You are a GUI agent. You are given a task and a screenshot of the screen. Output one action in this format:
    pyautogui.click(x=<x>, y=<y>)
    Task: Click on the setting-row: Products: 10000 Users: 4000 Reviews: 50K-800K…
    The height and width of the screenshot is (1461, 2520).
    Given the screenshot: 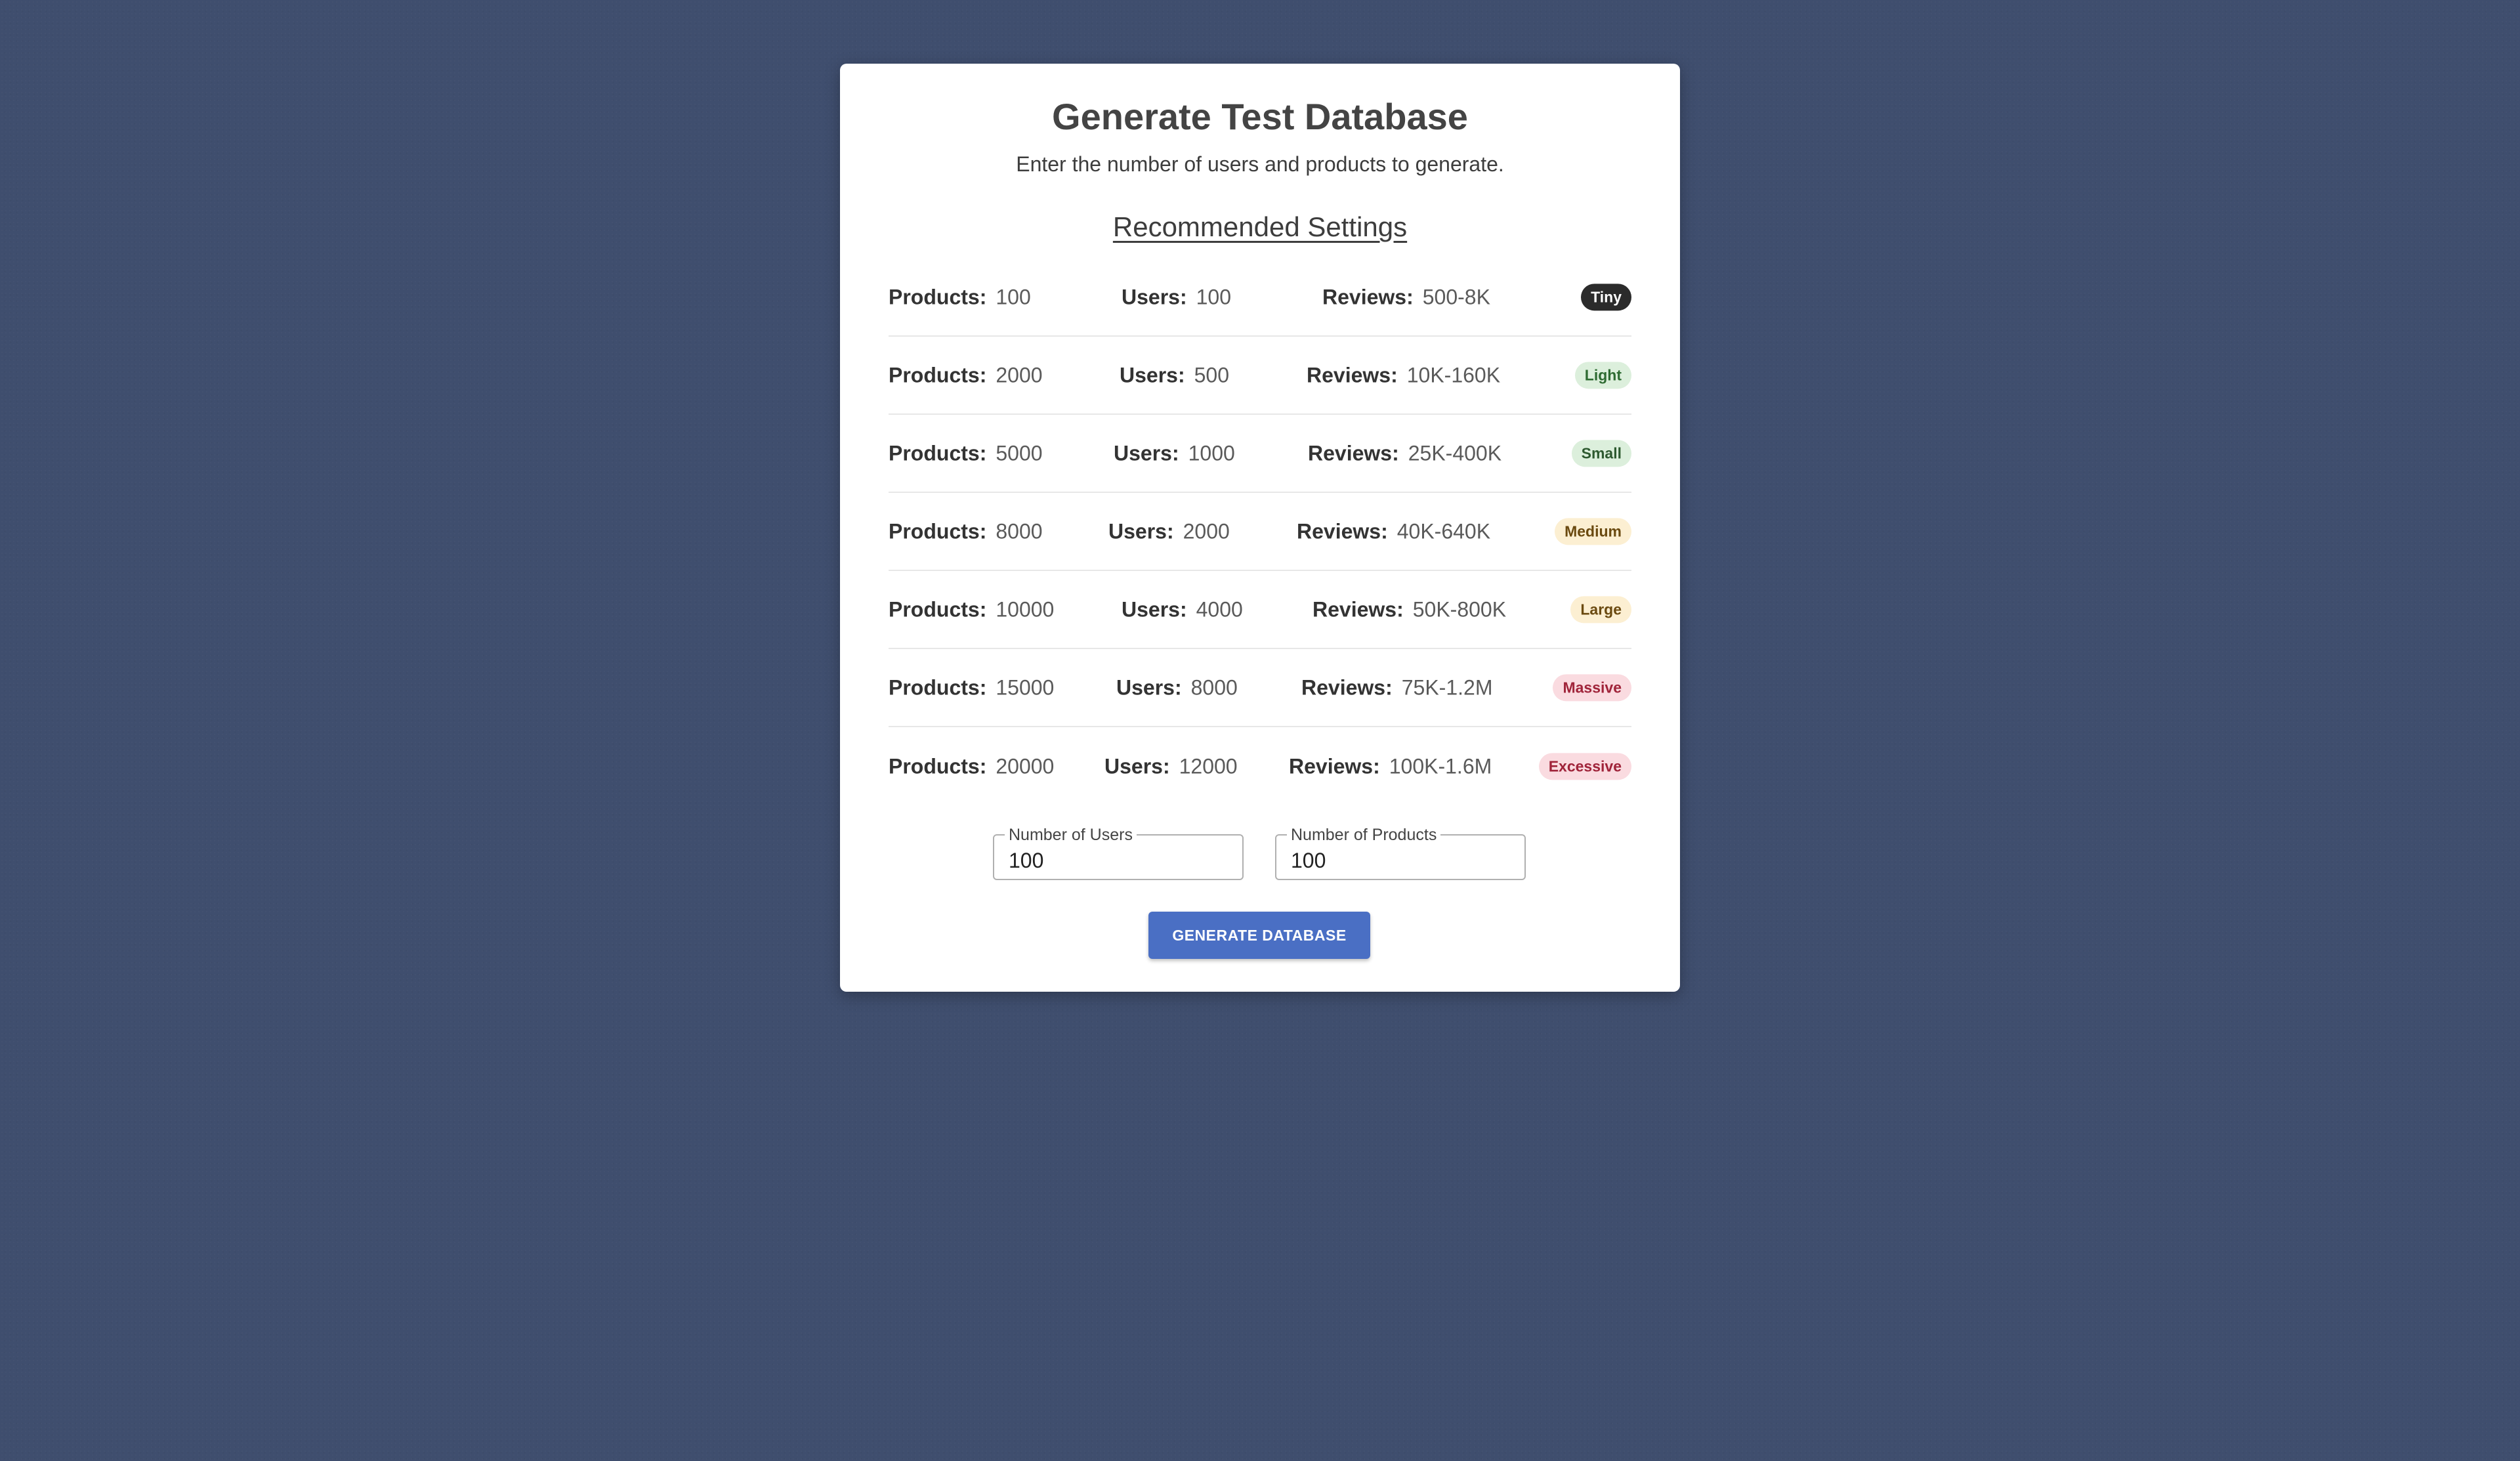 What is the action you would take?
    pyautogui.click(x=1260, y=610)
    